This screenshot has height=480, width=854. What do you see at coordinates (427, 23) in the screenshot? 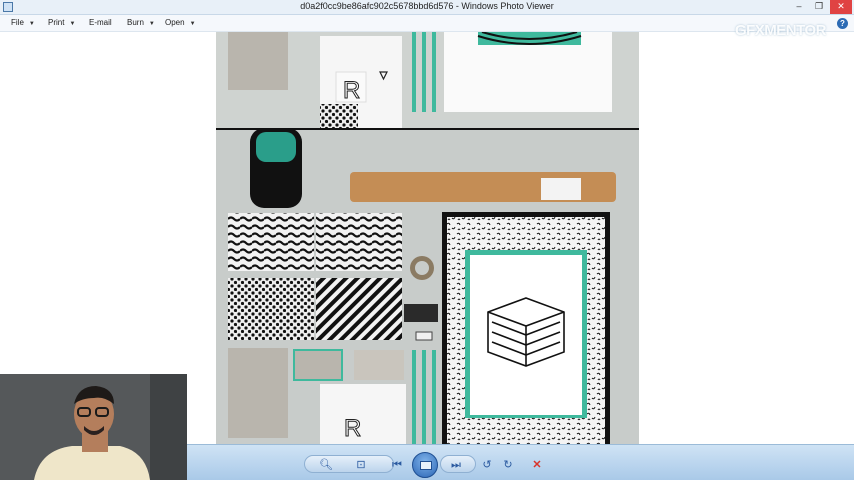
I see `menu-bar: File ▼ Print ▼ E-mail Burn ▼ Open ▼ ?` at bounding box center [427, 23].